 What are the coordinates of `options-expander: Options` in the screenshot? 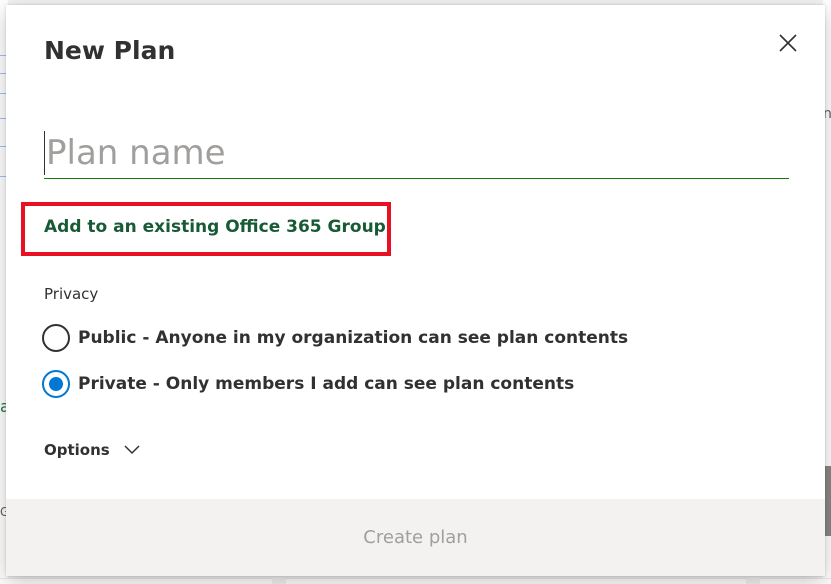 It's located at (92, 450).